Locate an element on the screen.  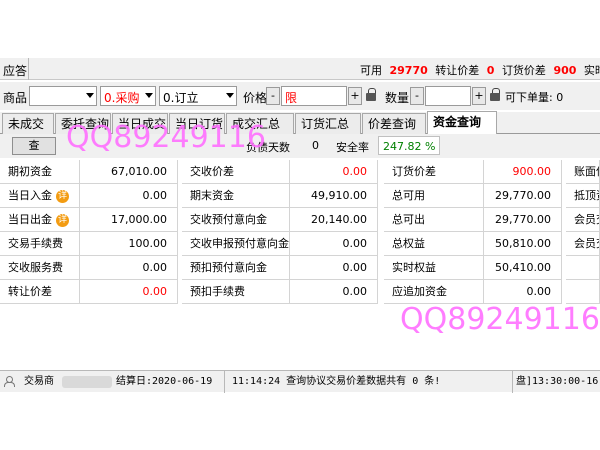
product-select is located at coordinates (63, 96).